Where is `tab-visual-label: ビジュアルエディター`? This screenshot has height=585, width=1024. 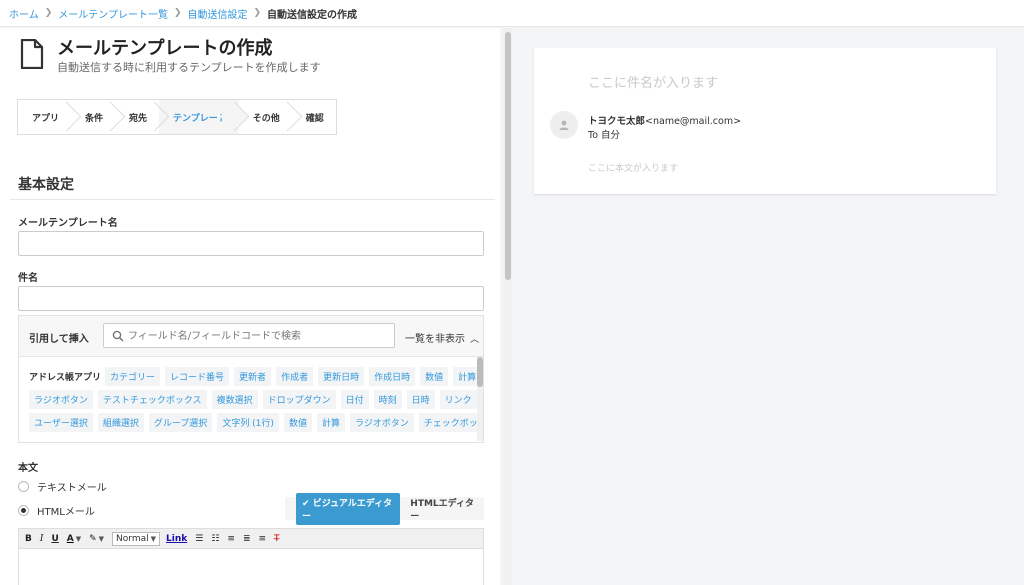 tab-visual-label: ビジュアルエディター is located at coordinates (347, 510).